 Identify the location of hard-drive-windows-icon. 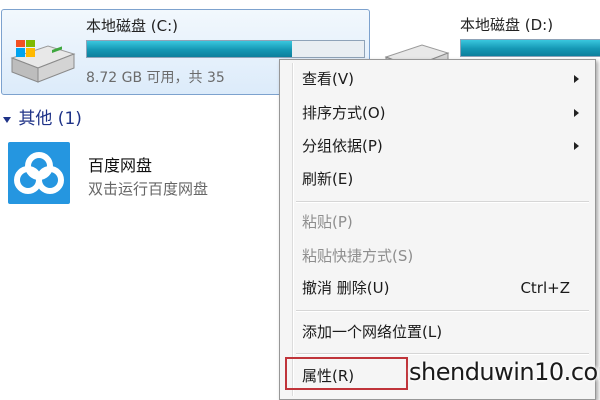
(43, 64).